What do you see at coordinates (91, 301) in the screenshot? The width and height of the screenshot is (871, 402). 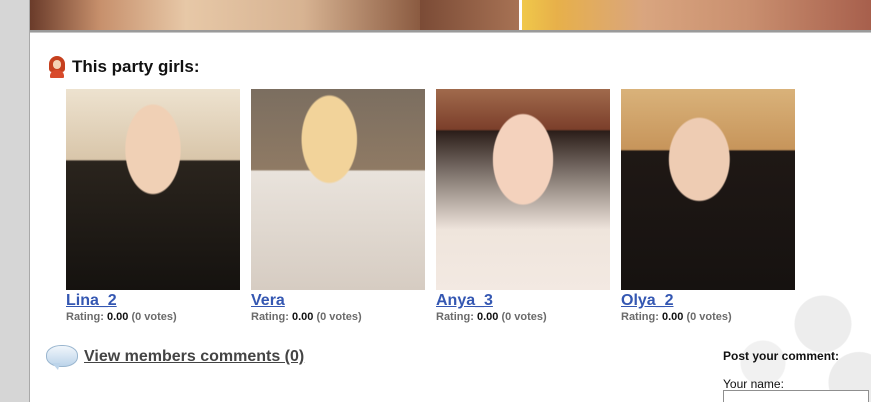 I see `girl-name-link: Lina_2` at bounding box center [91, 301].